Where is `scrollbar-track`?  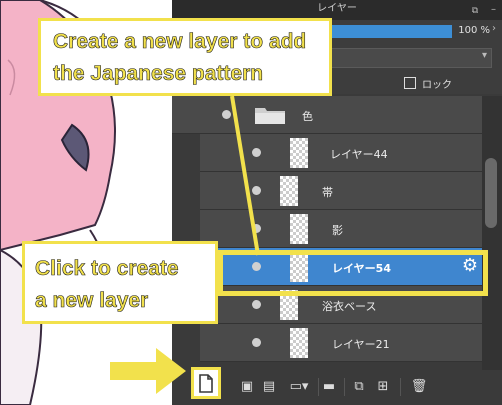
scrollbar-track is located at coordinates (492, 233).